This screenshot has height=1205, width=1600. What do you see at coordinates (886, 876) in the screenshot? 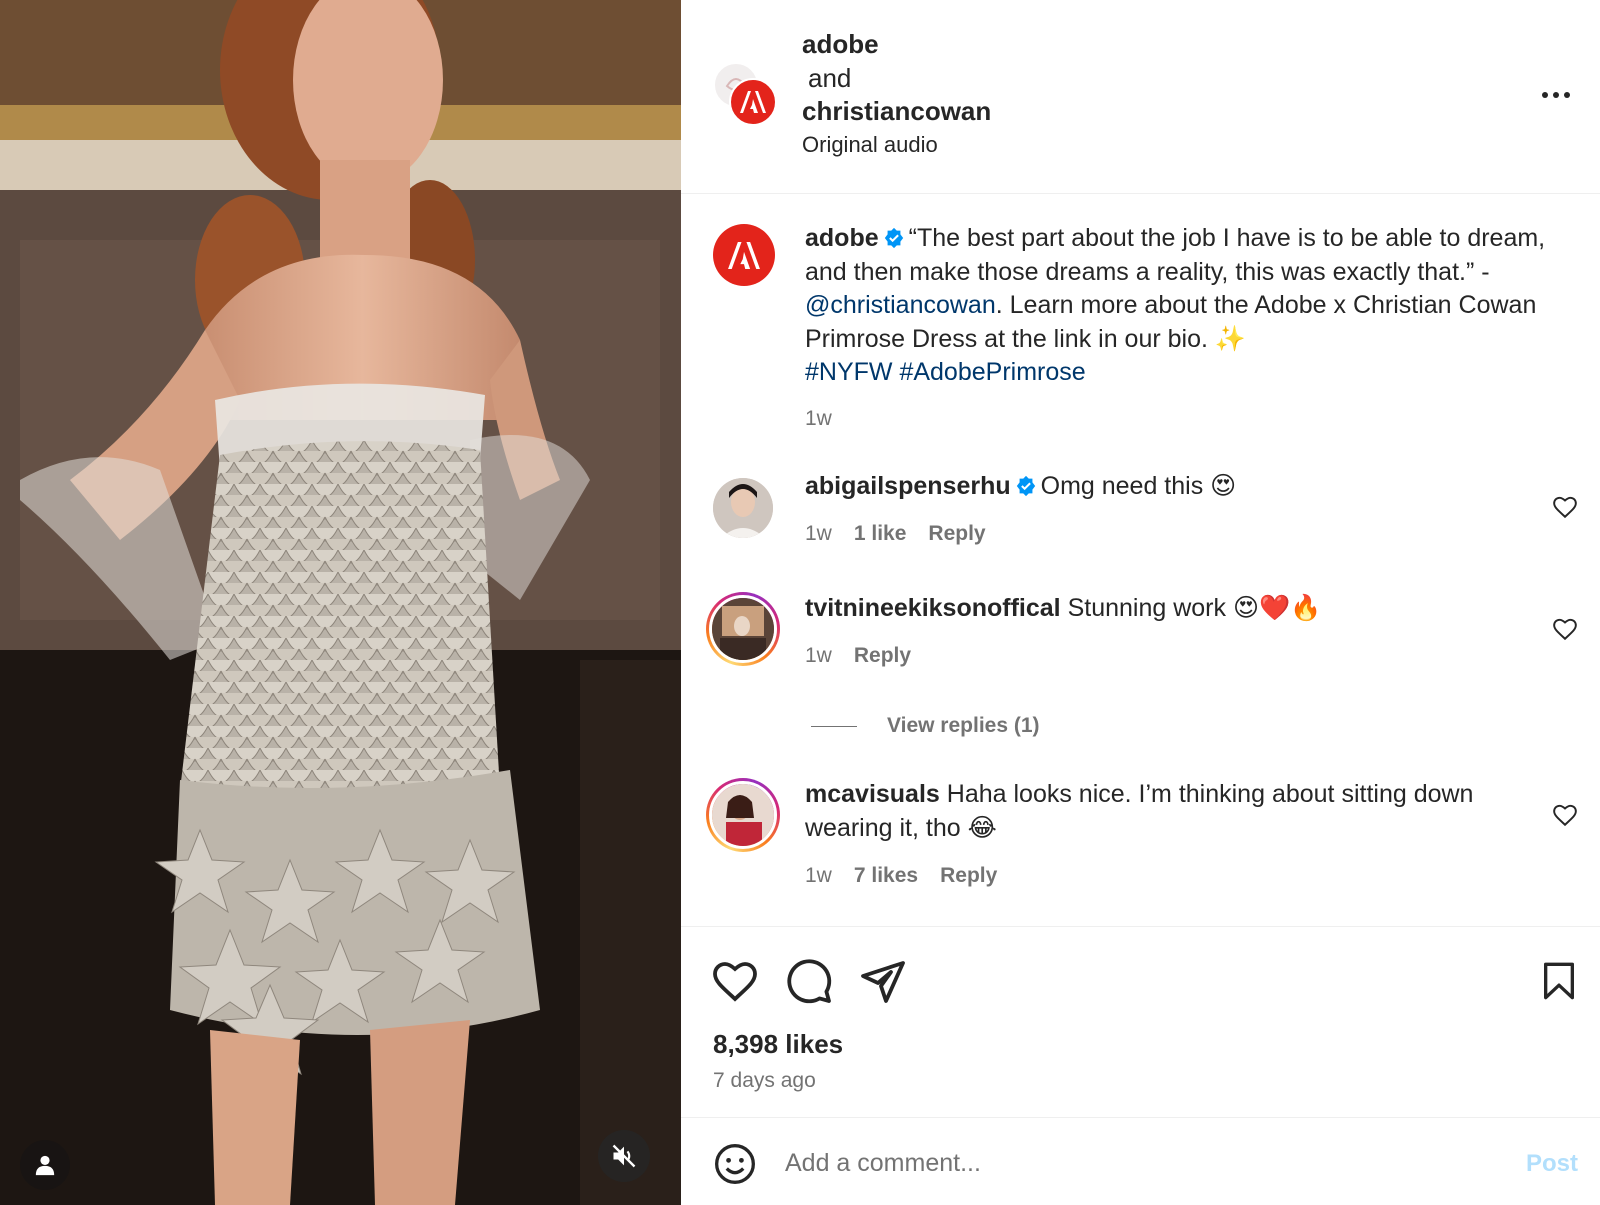
I see `comment-likes: 7 likes` at bounding box center [886, 876].